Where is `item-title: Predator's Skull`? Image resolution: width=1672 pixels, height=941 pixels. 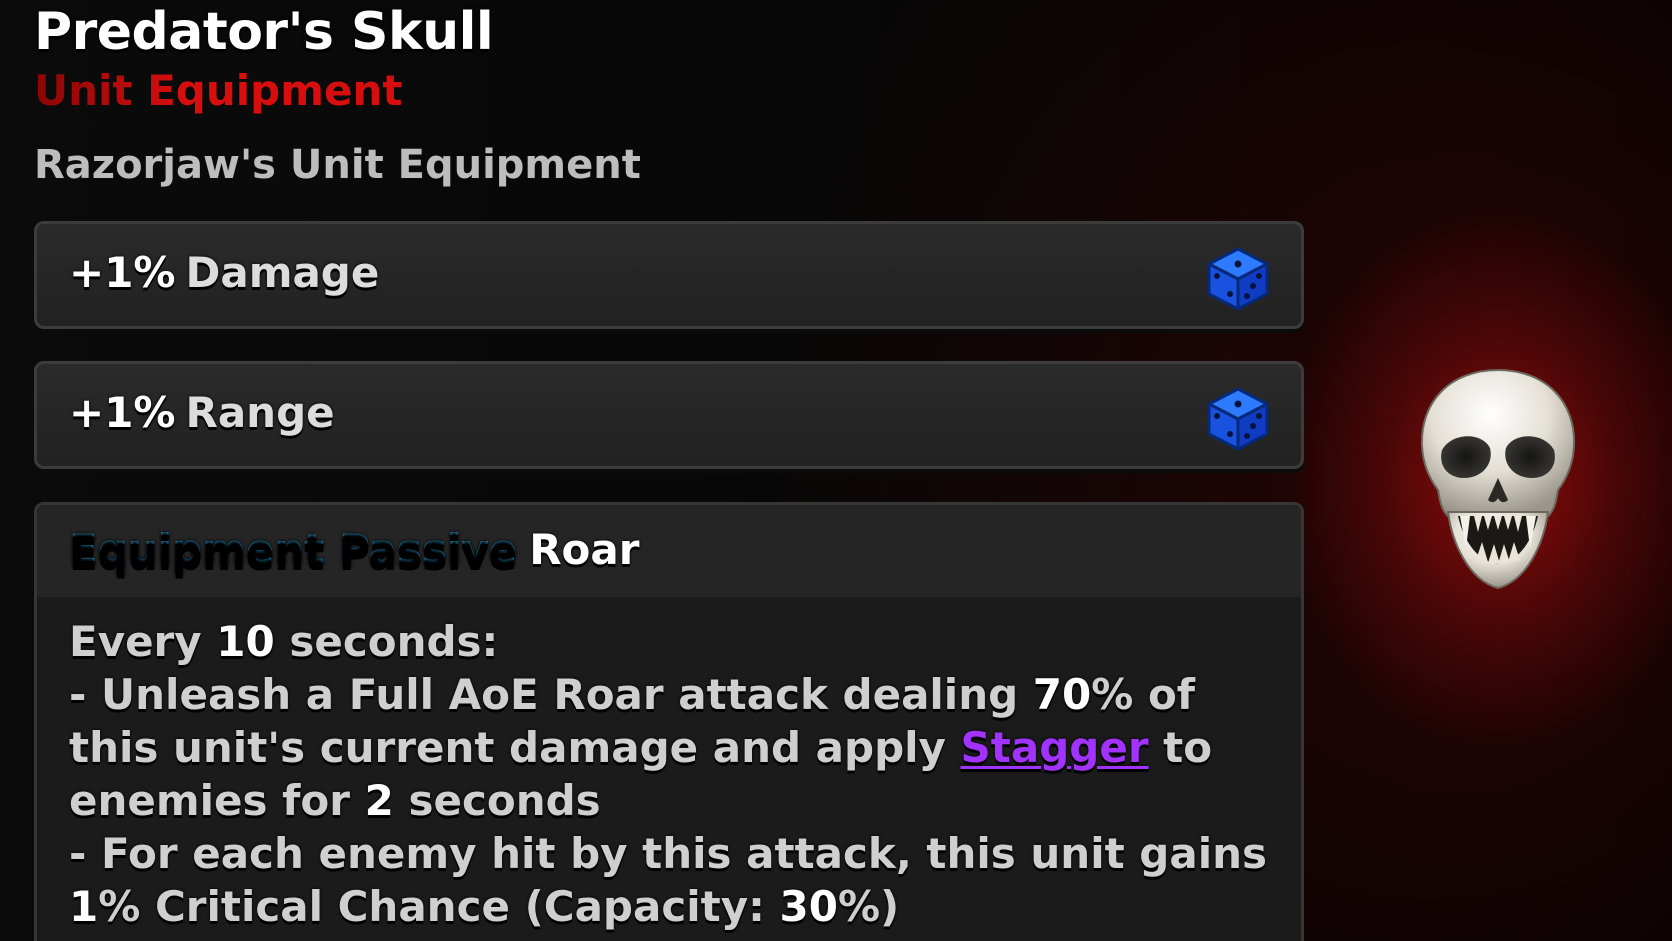
item-title: Predator's Skull is located at coordinates (264, 32).